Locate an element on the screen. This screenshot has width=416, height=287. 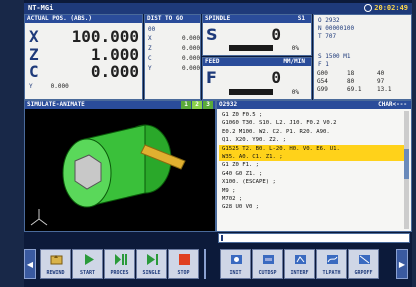
dtg-axis: Z is located at coordinates (150, 48).